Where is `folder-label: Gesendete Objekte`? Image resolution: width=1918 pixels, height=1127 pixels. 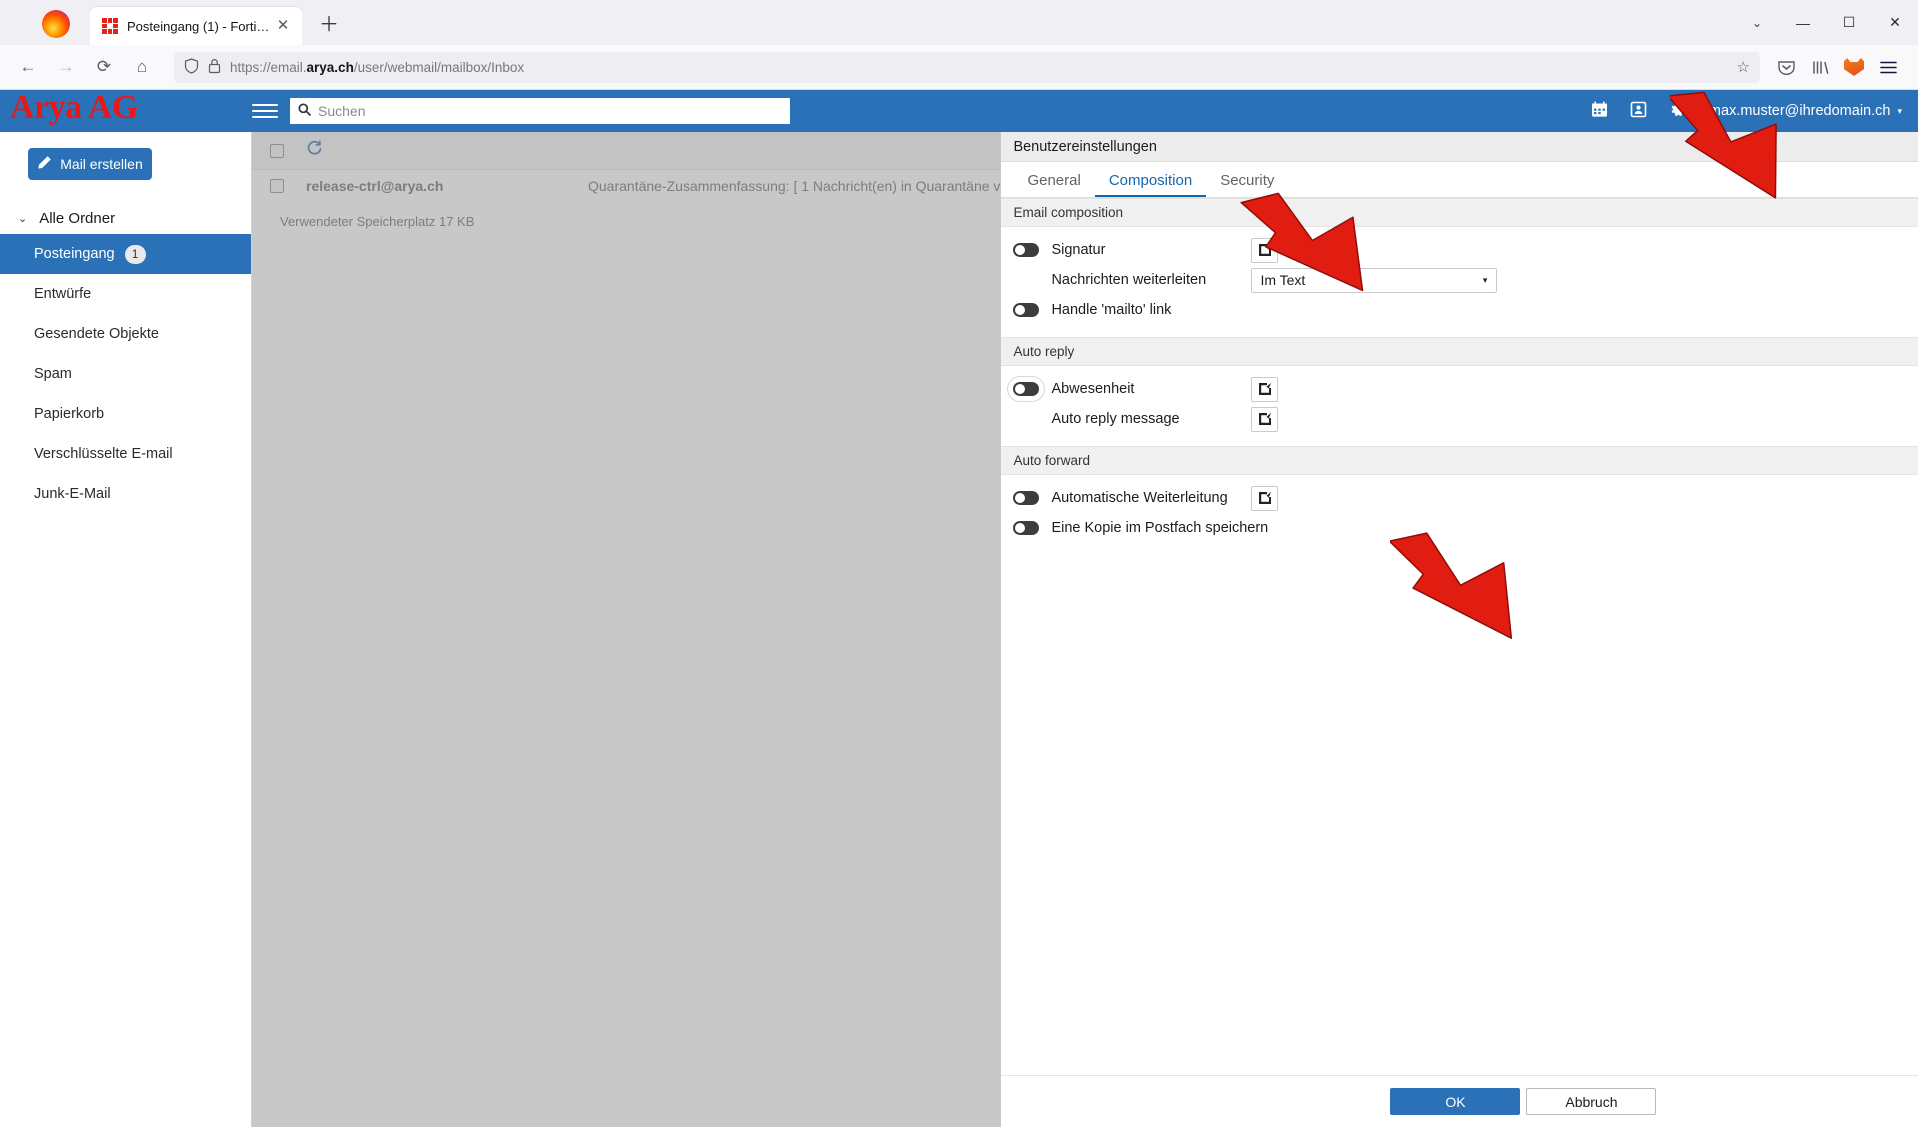
folder-label: Gesendete Objekte is located at coordinates (96, 334).